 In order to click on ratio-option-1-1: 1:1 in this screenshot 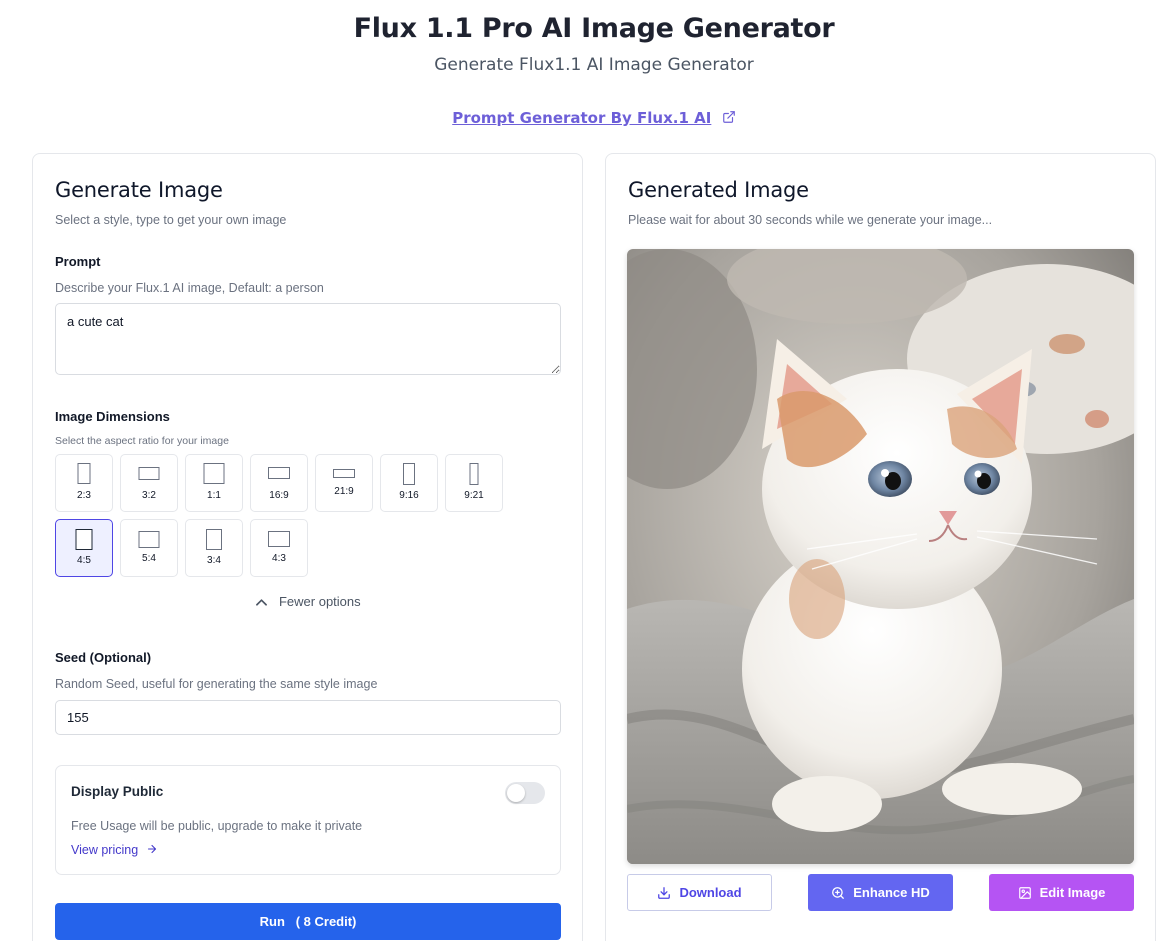, I will do `click(214, 483)`.